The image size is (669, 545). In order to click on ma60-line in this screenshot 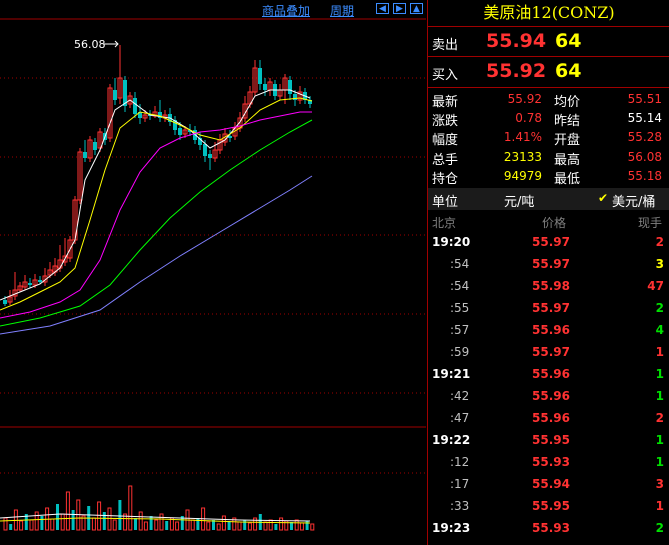, I will do `click(156, 255)`.